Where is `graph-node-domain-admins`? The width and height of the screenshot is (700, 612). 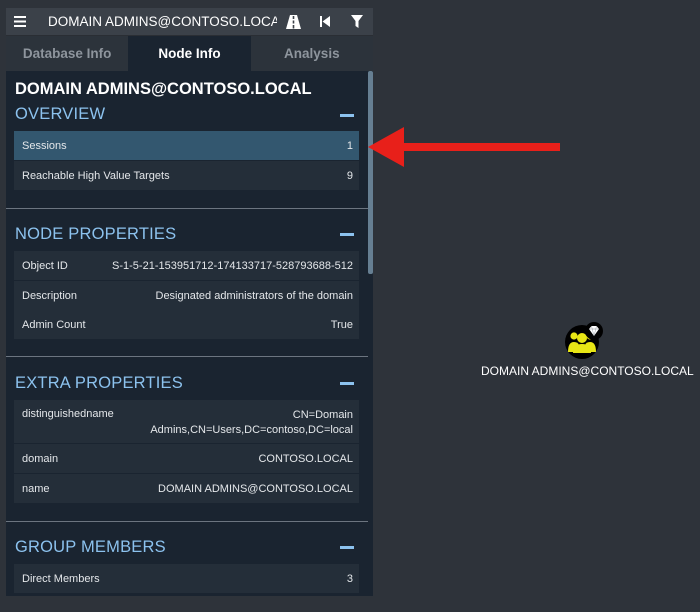 graph-node-domain-admins is located at coordinates (585, 340).